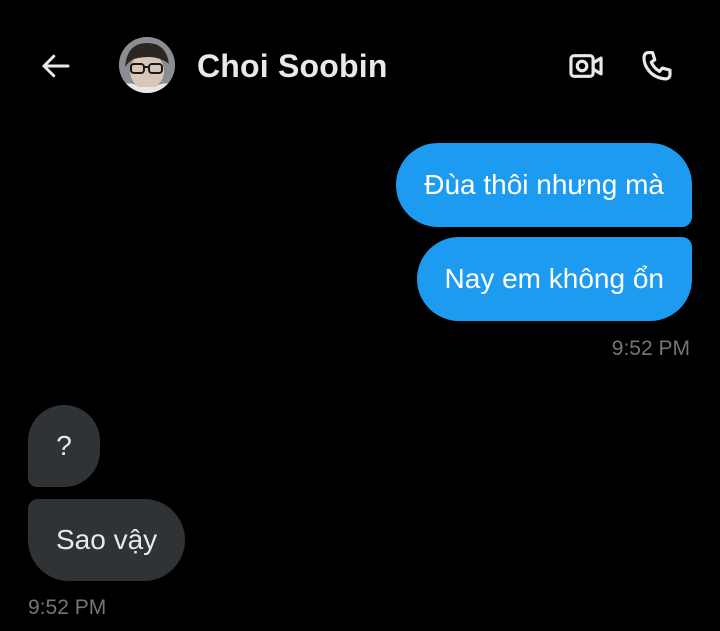 The width and height of the screenshot is (720, 631). Describe the element at coordinates (292, 66) in the screenshot. I see `contact-name: Choi Soobin` at that location.